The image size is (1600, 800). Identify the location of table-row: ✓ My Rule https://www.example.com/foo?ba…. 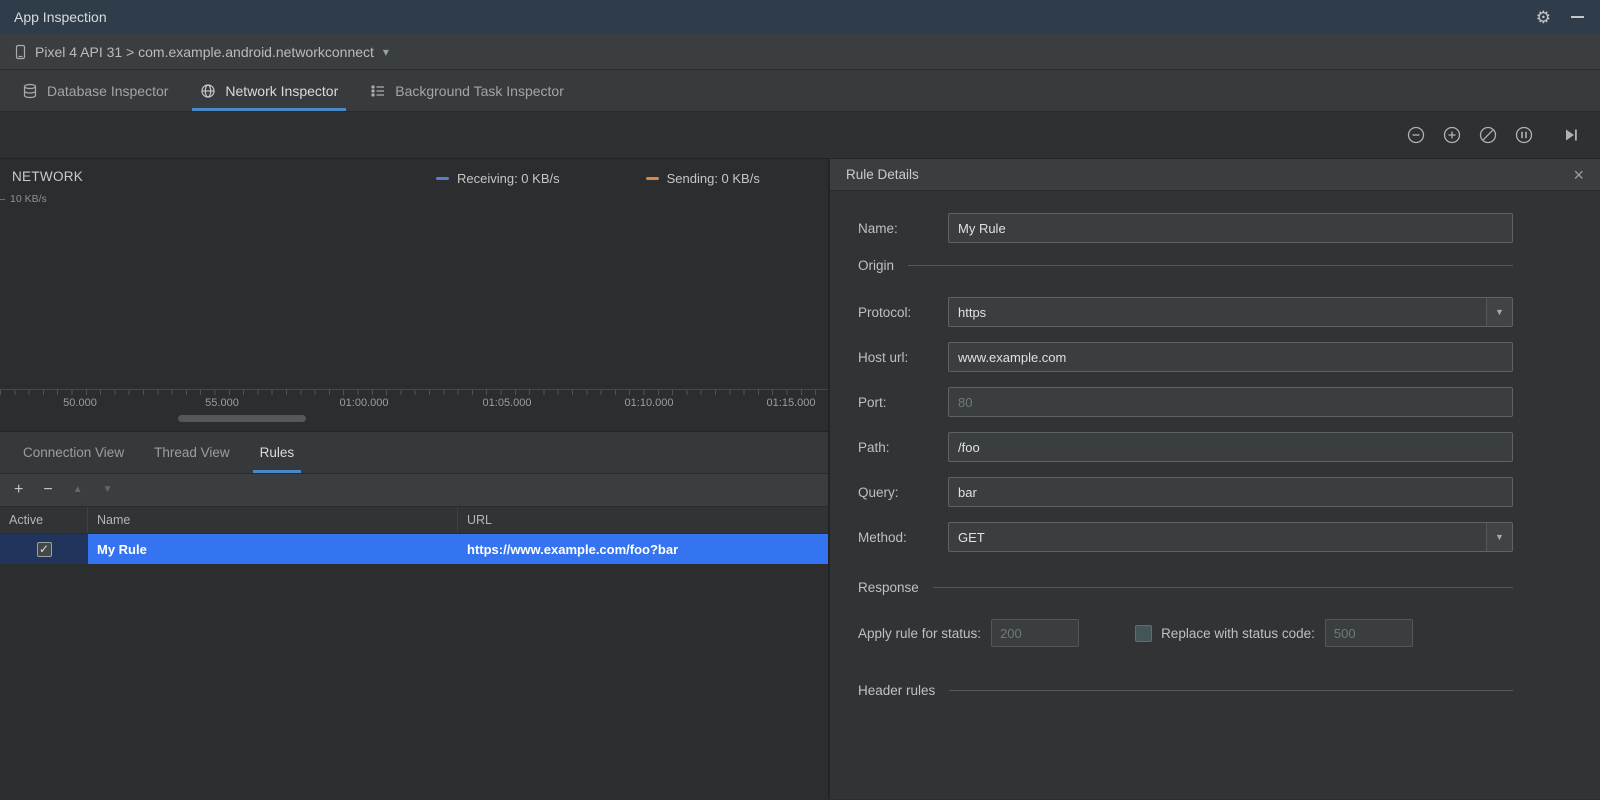
(414, 549).